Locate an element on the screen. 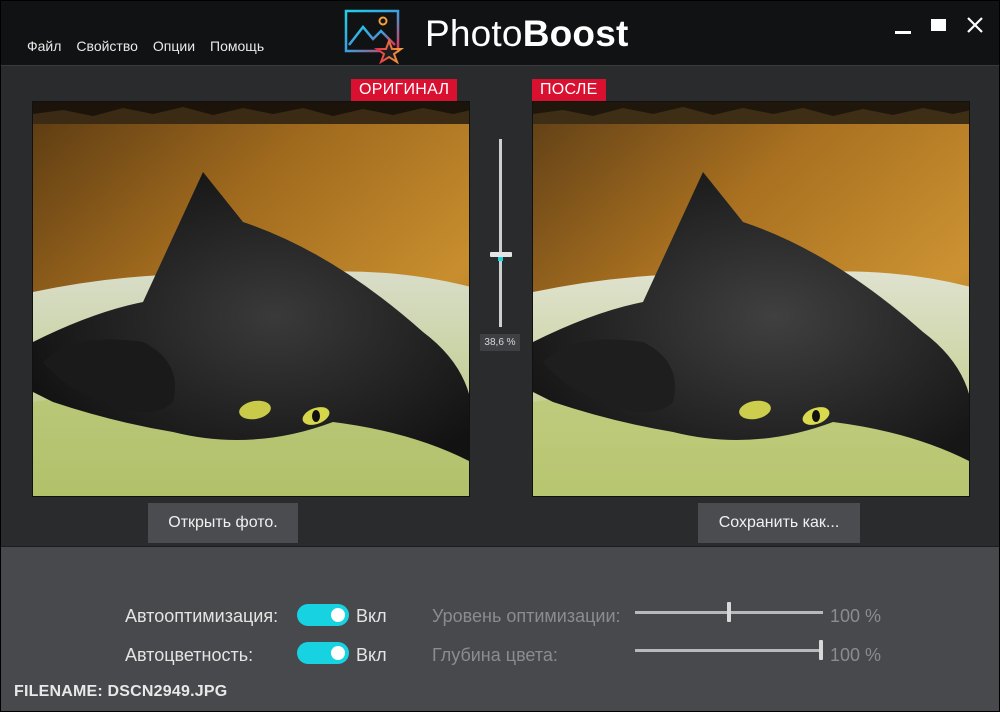 This screenshot has height=712, width=1000. menu-options: Опции is located at coordinates (174, 46).